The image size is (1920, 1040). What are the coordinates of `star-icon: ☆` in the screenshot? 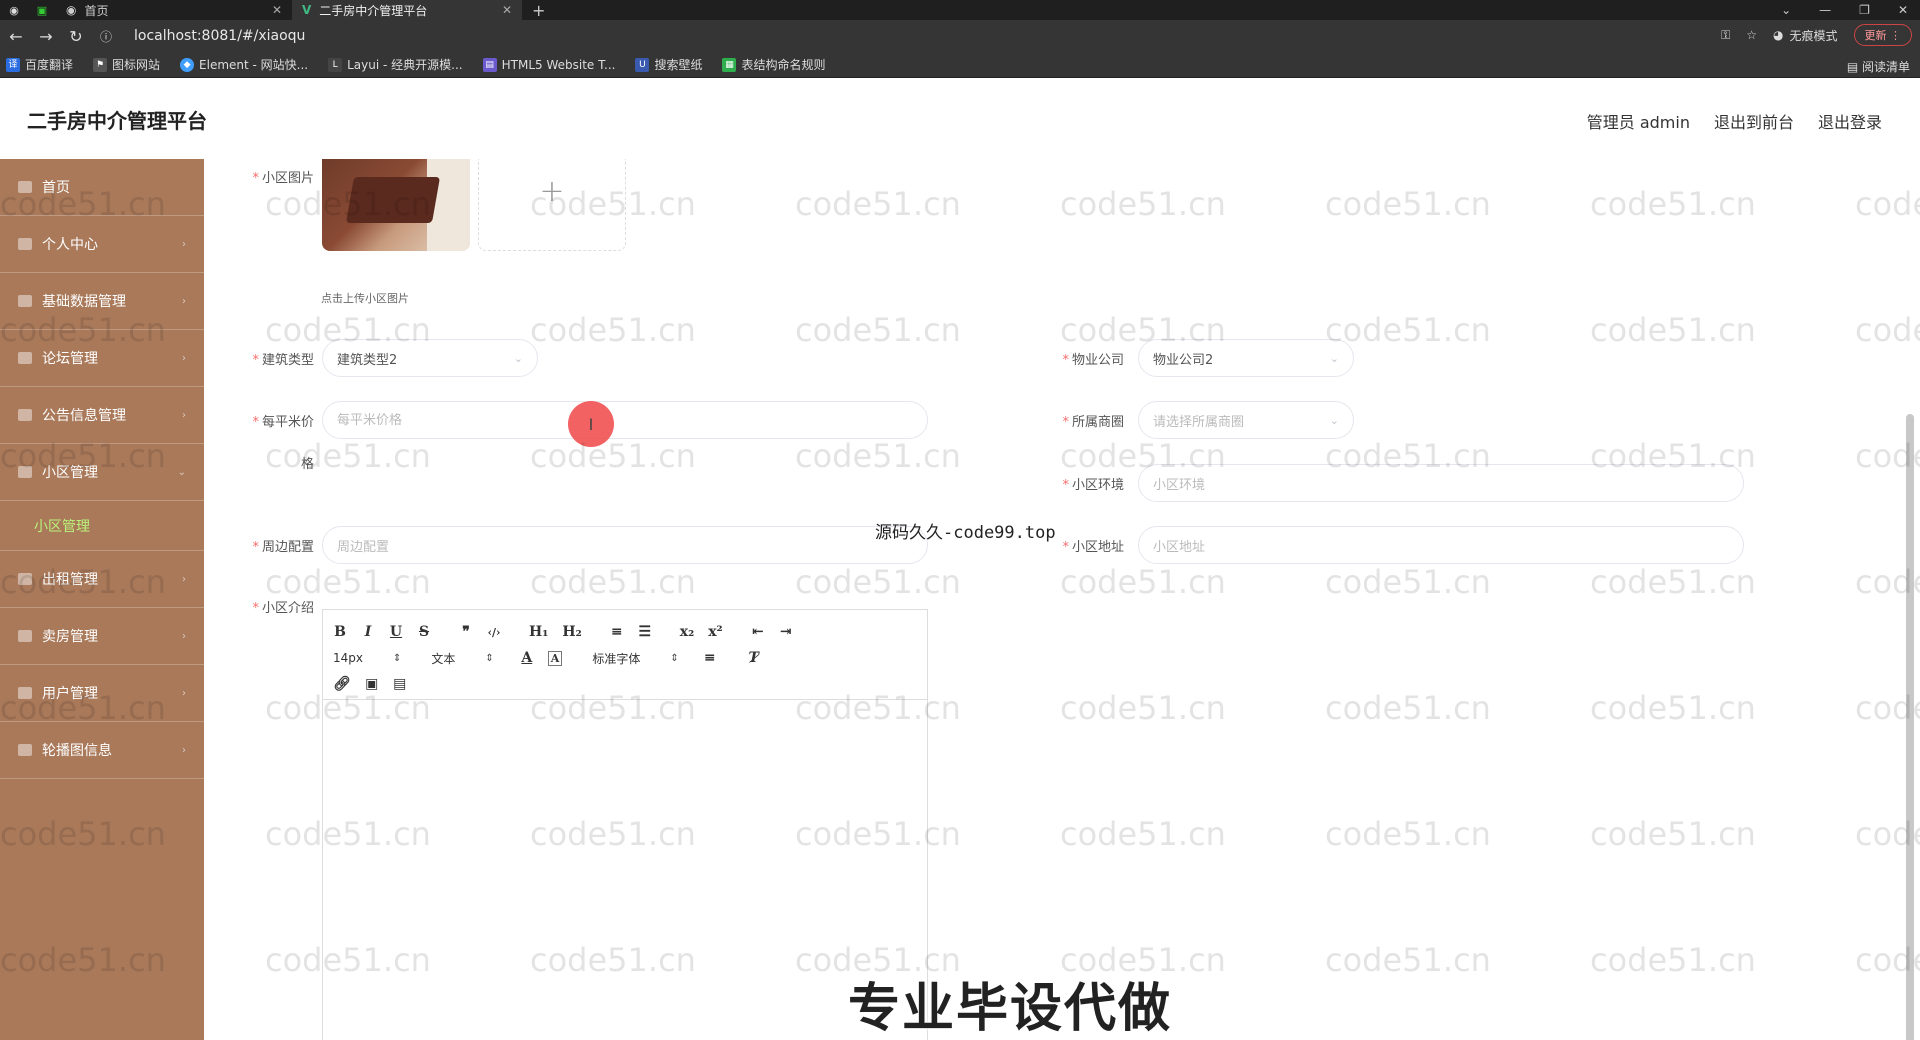 It's located at (1751, 35).